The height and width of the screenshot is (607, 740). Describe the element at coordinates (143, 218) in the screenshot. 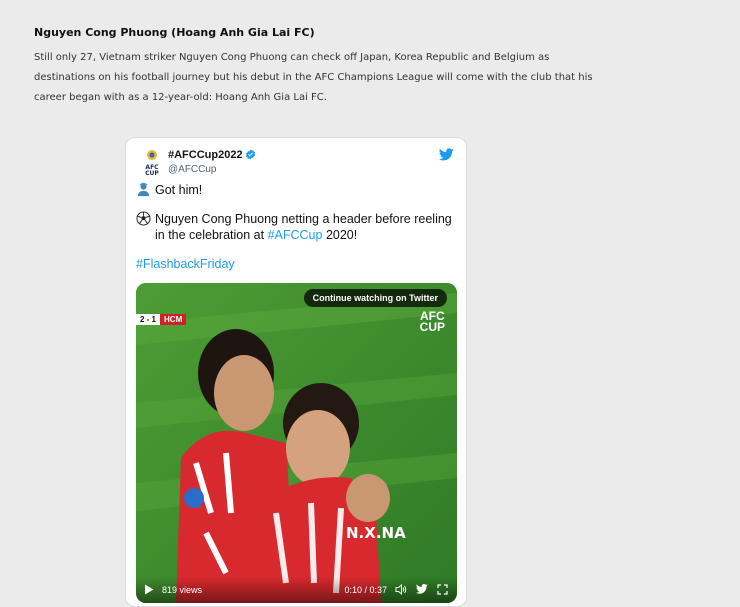

I see `soccer-ball-emoji-icon` at that location.